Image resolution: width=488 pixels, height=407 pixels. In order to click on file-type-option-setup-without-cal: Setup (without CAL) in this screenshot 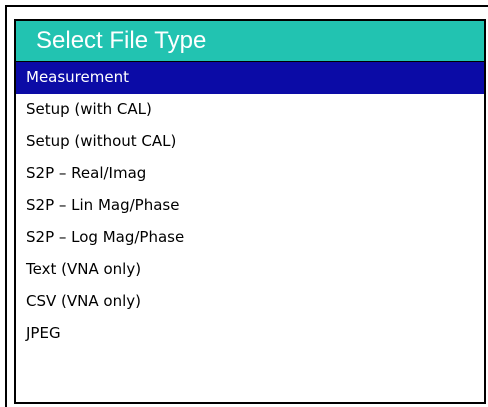, I will do `click(250, 142)`.